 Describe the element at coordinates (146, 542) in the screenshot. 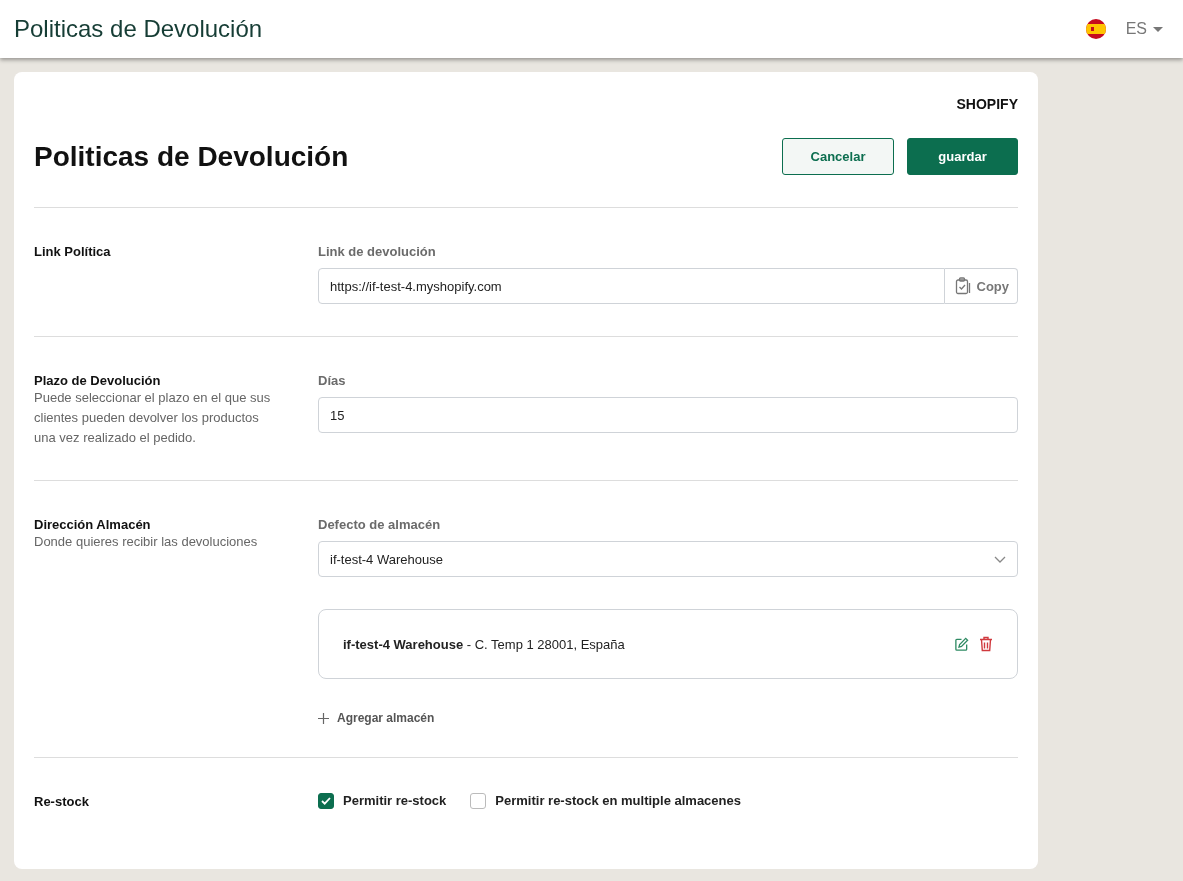

I see `section-description: Donde quieres recibir las devoluciones` at that location.